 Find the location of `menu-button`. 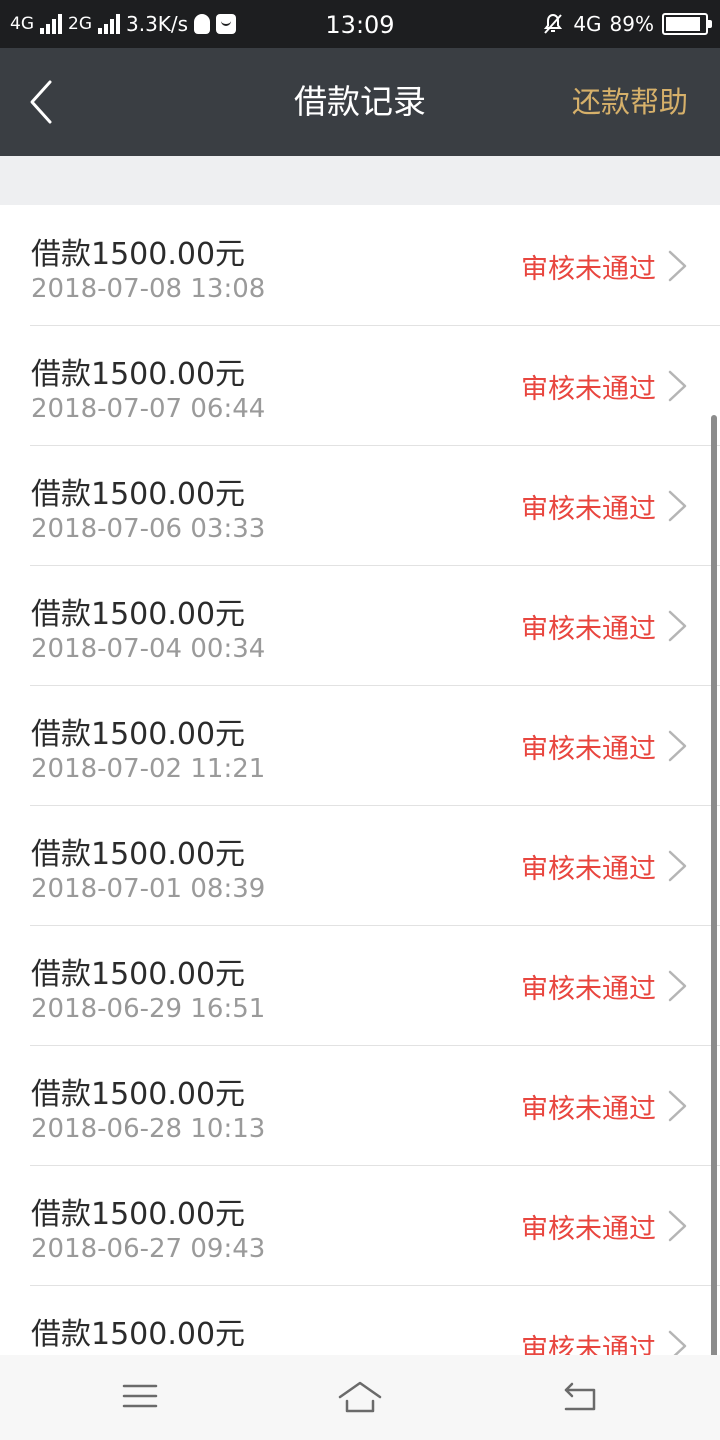

menu-button is located at coordinates (140, 1396).